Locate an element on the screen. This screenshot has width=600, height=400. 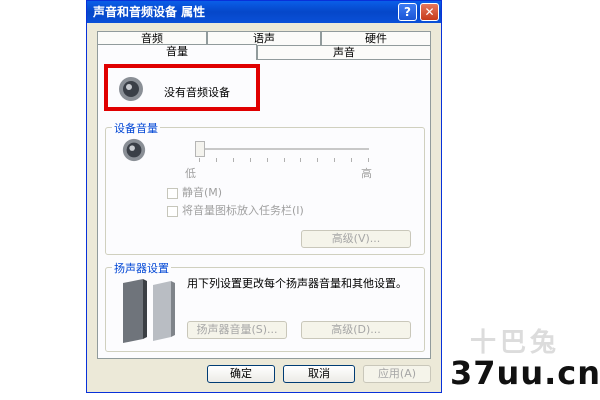
mute-label: 静音(M) is located at coordinates (202, 192).